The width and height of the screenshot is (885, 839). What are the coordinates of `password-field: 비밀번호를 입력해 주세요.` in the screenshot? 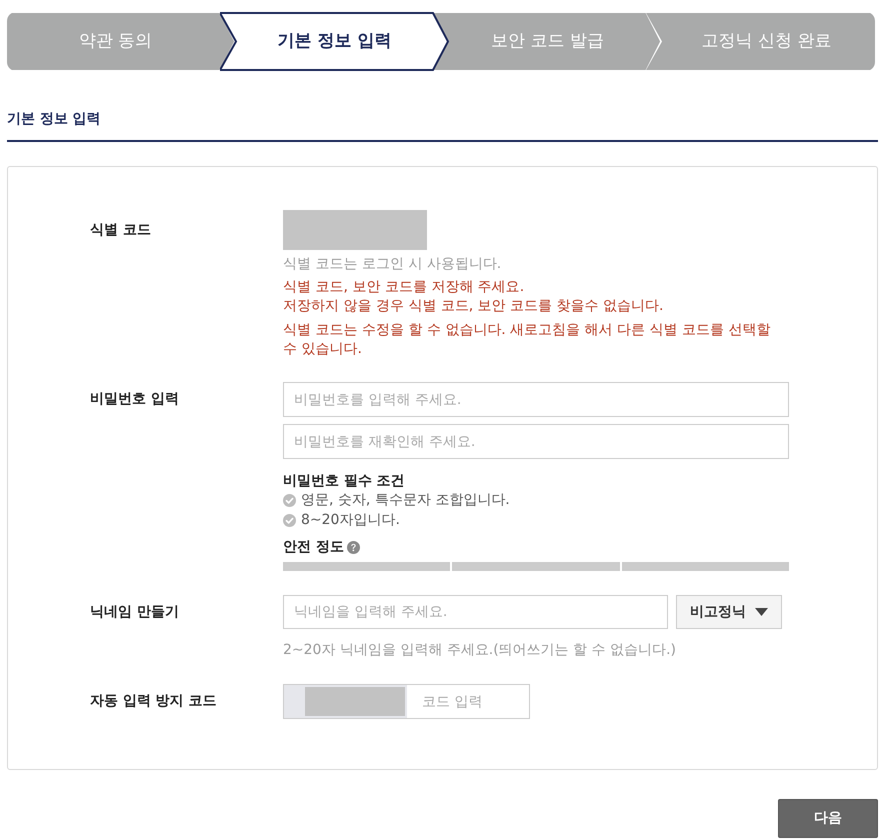 It's located at (536, 399).